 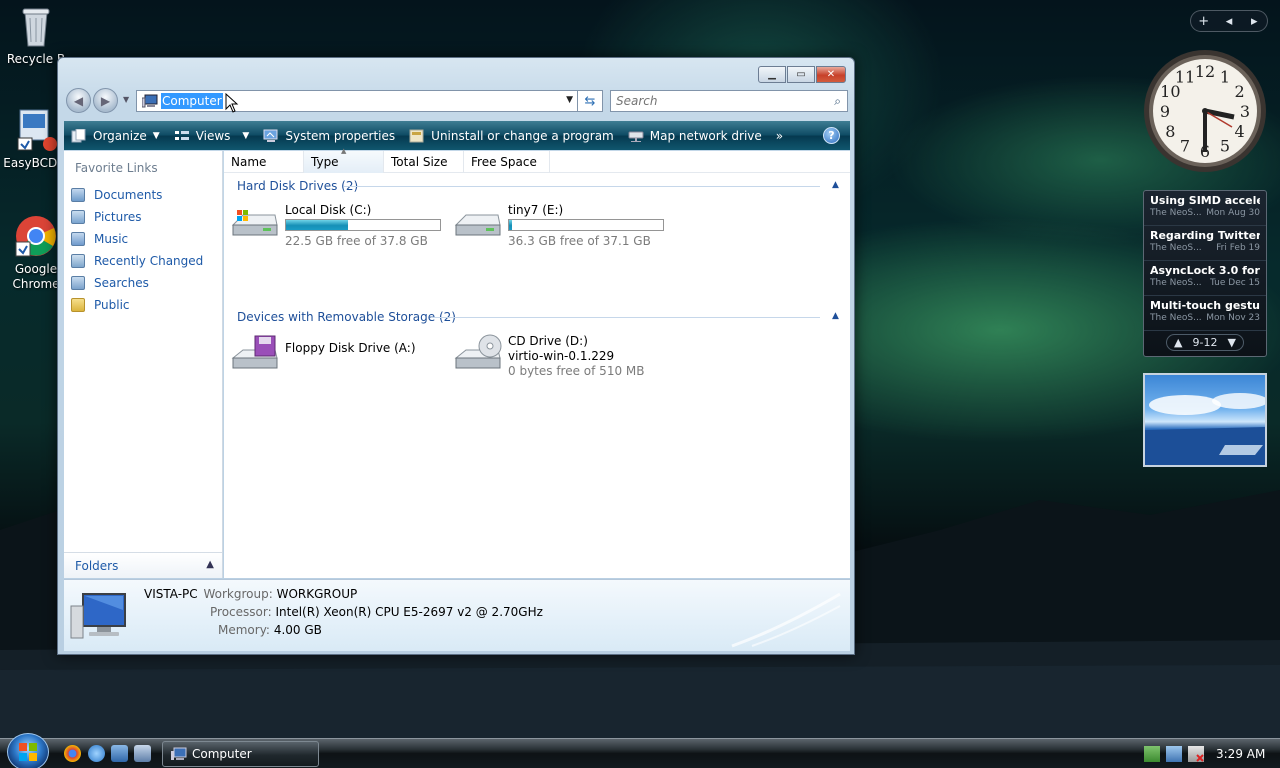 I want to click on favorite-link-pictures: Pictures, so click(x=137, y=217).